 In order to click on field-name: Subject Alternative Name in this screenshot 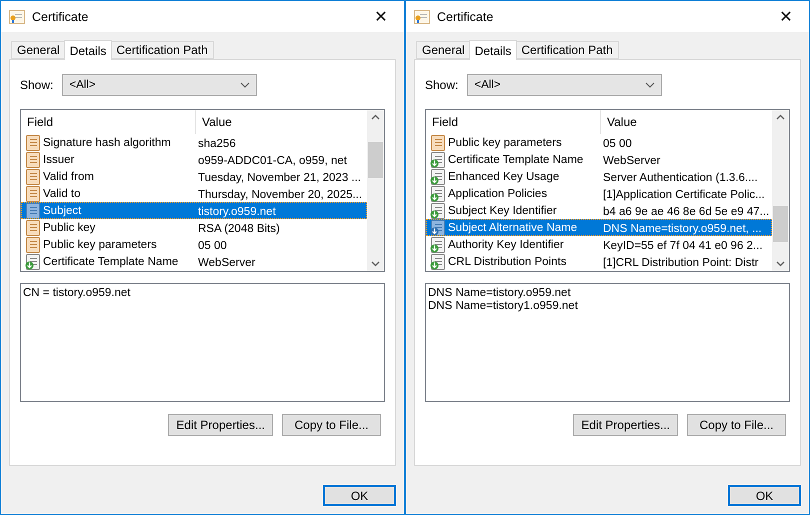, I will do `click(513, 228)`.